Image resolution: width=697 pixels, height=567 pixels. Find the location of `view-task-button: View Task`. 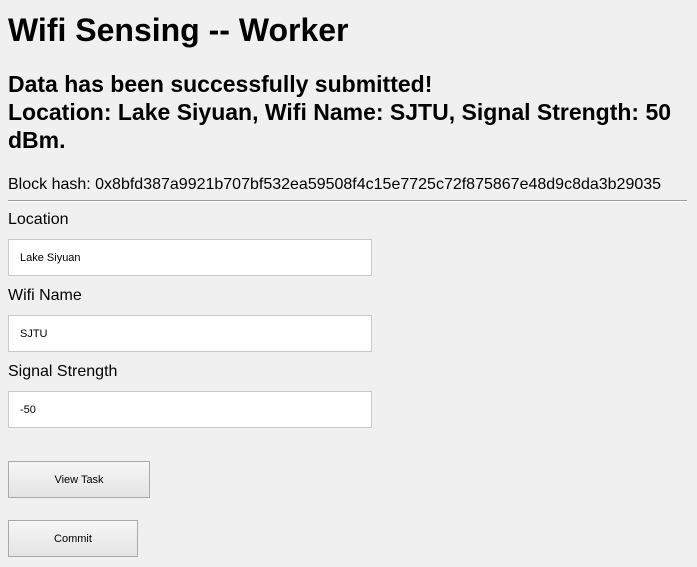

view-task-button: View Task is located at coordinates (79, 479).